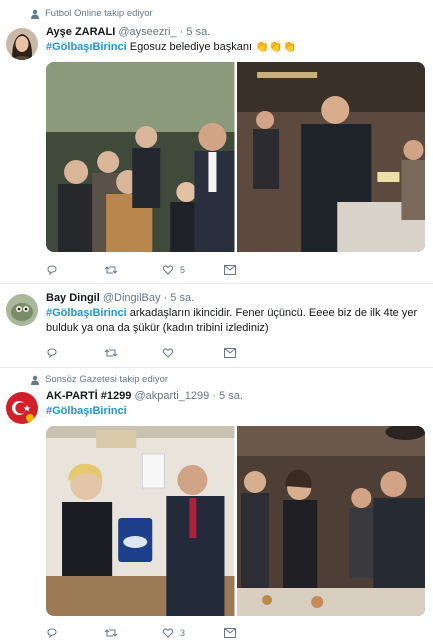 This screenshot has width=433, height=642. Describe the element at coordinates (191, 47) in the screenshot. I see `tweet-text-content: Egosuz belediye başkanı` at that location.